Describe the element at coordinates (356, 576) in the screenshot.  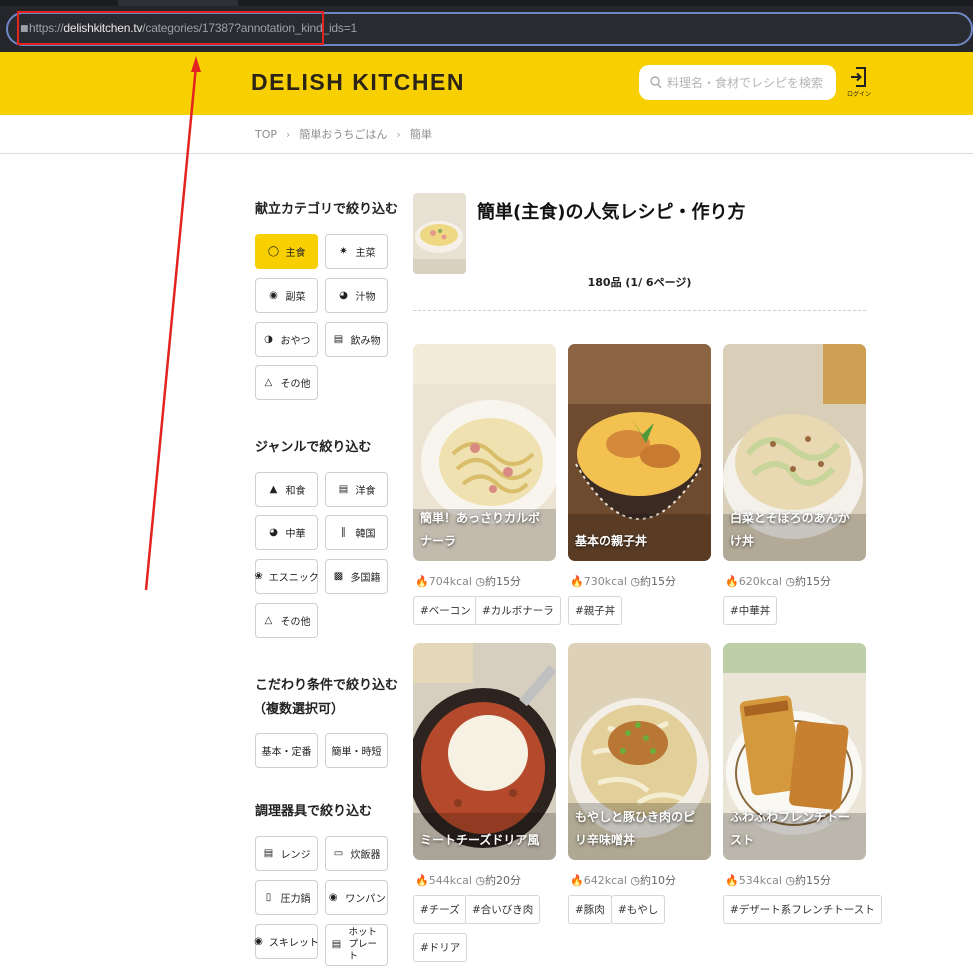
I see `filter-genre-multinational: ▩ 多国籍` at that location.